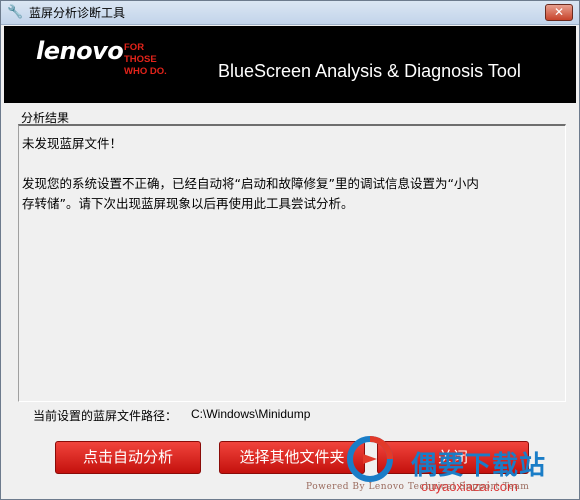  I want to click on close-icon: ✕, so click(559, 12).